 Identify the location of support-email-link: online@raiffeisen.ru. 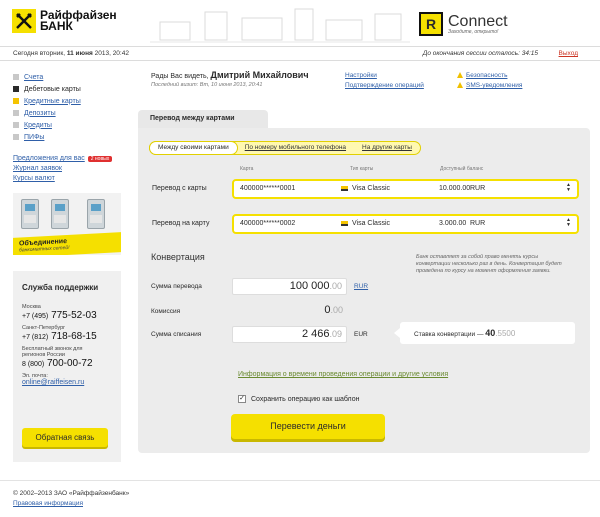
(67, 382).